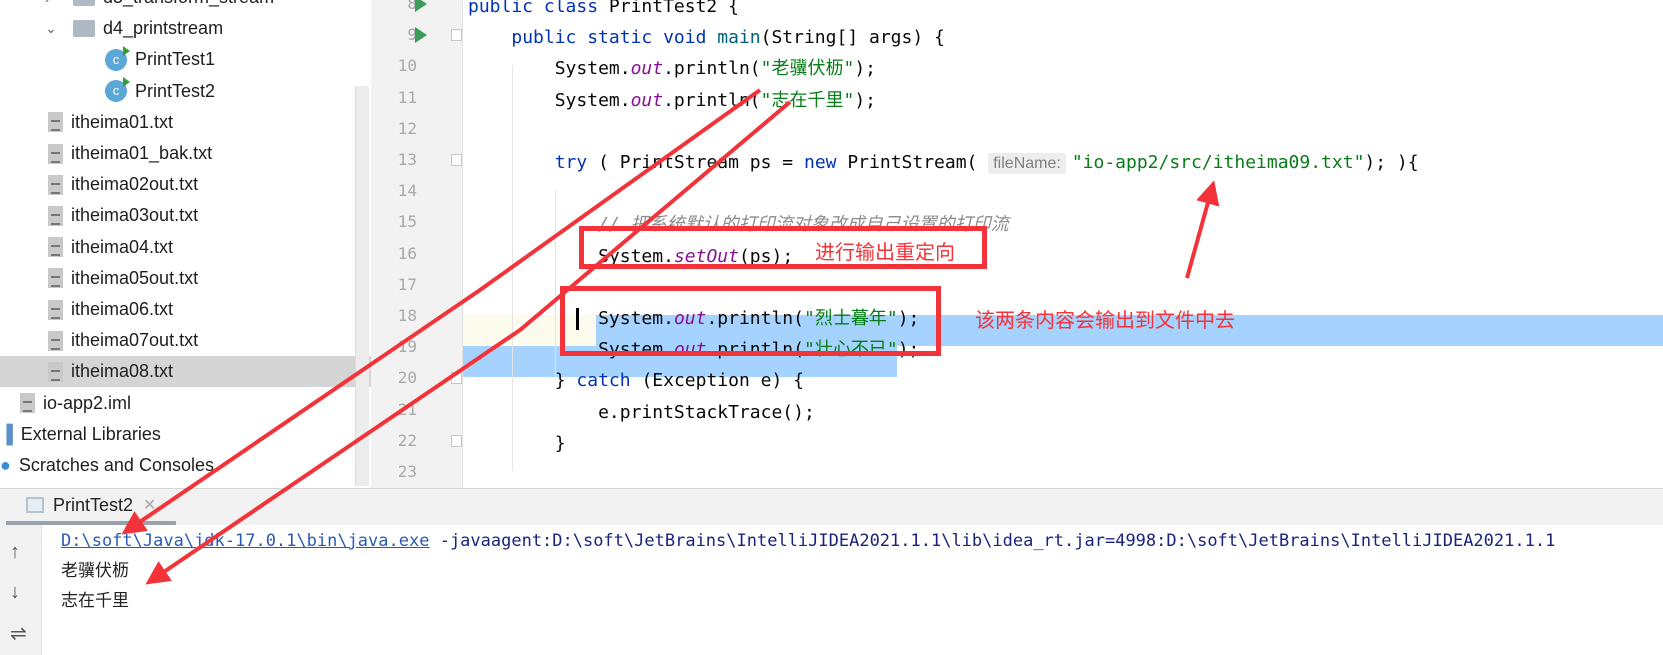  What do you see at coordinates (122, 121) in the screenshot?
I see `tree-item-label: itheima01.txt` at bounding box center [122, 121].